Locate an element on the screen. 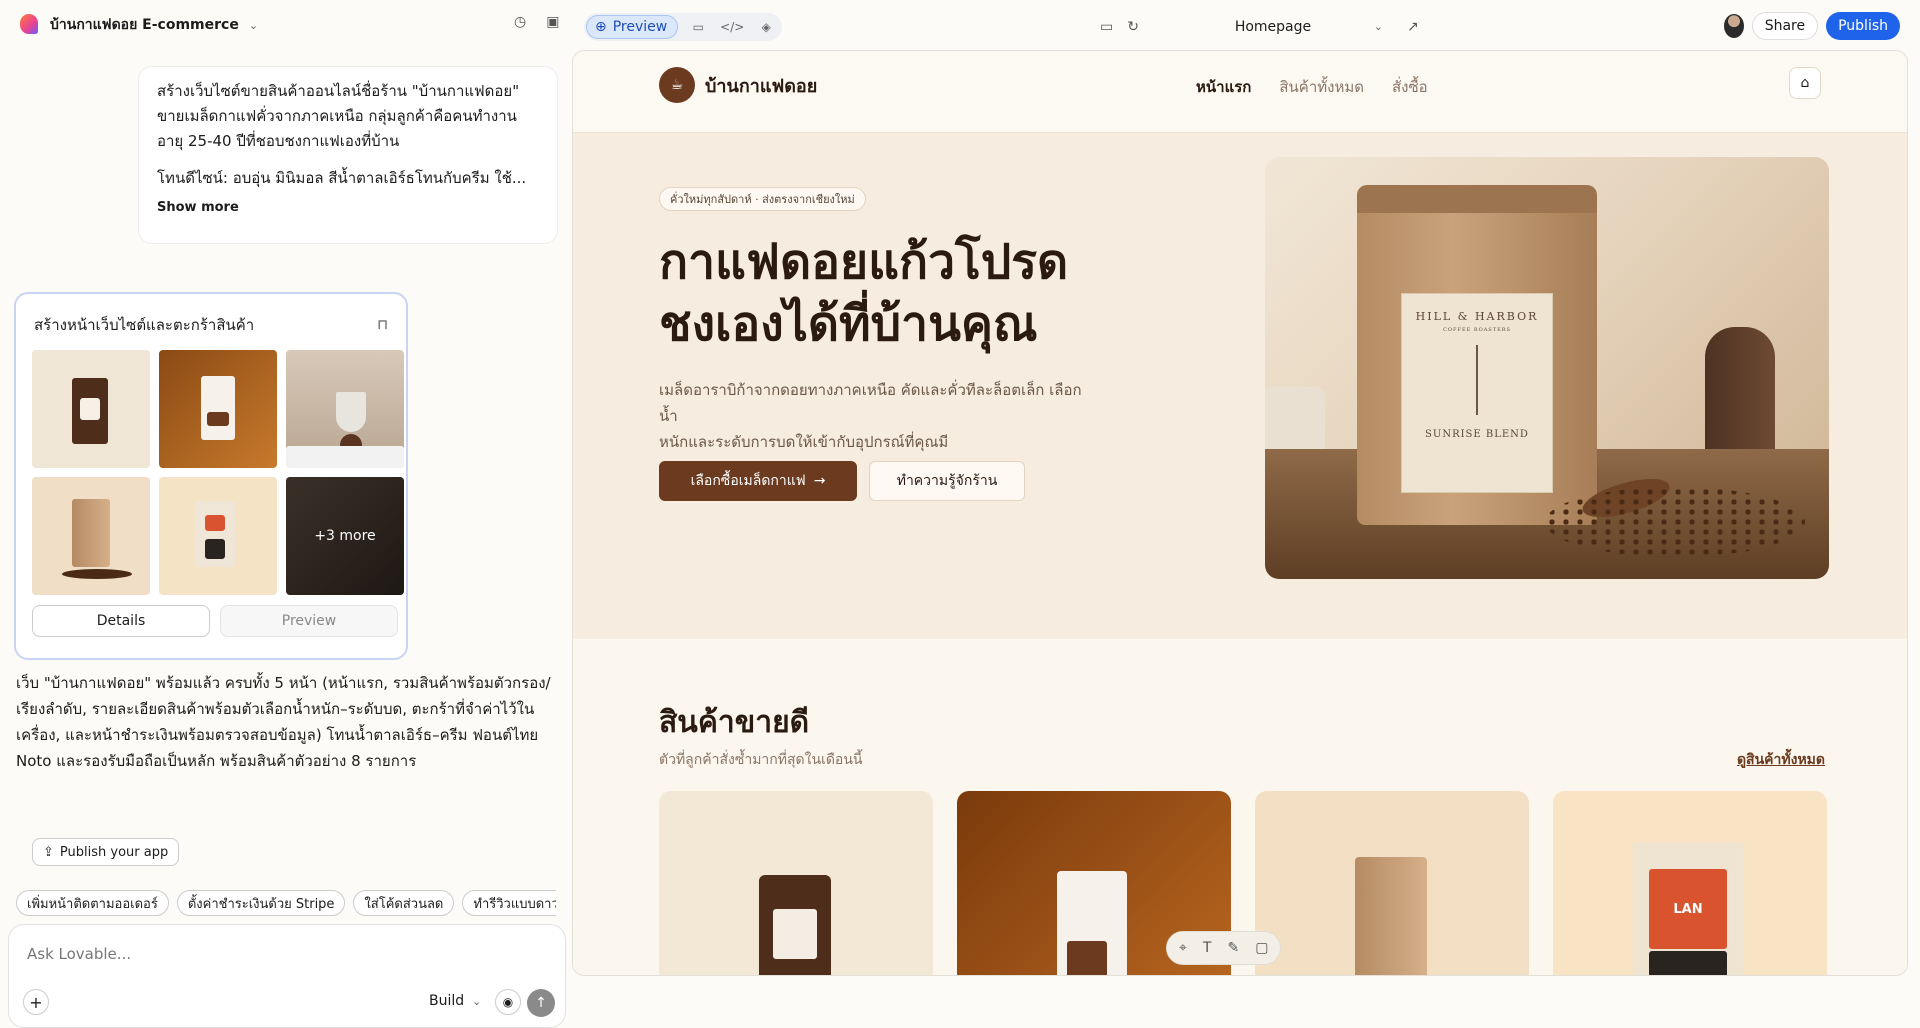 This screenshot has height=1028, width=1920. product-card: LAN is located at coordinates (1690, 883).